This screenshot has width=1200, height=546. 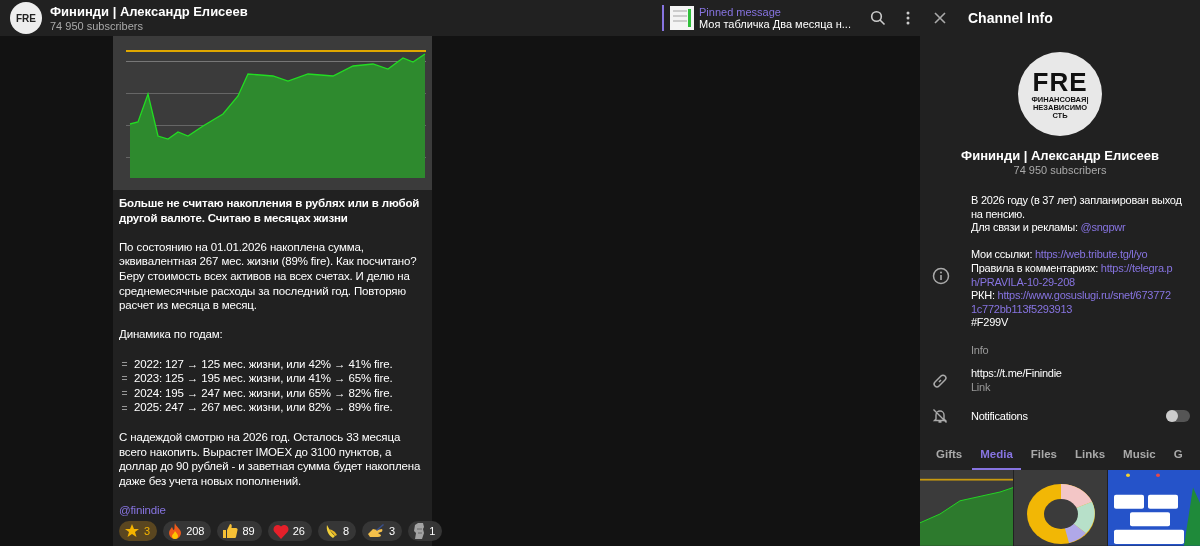 I want to click on more-icon, so click(x=908, y=18).